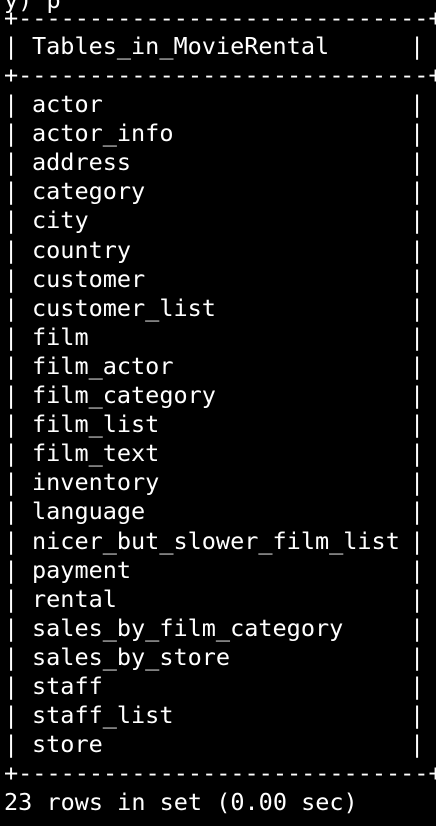 The width and height of the screenshot is (436, 826). I want to click on table-name-cell: sales_by_film_category, so click(188, 628).